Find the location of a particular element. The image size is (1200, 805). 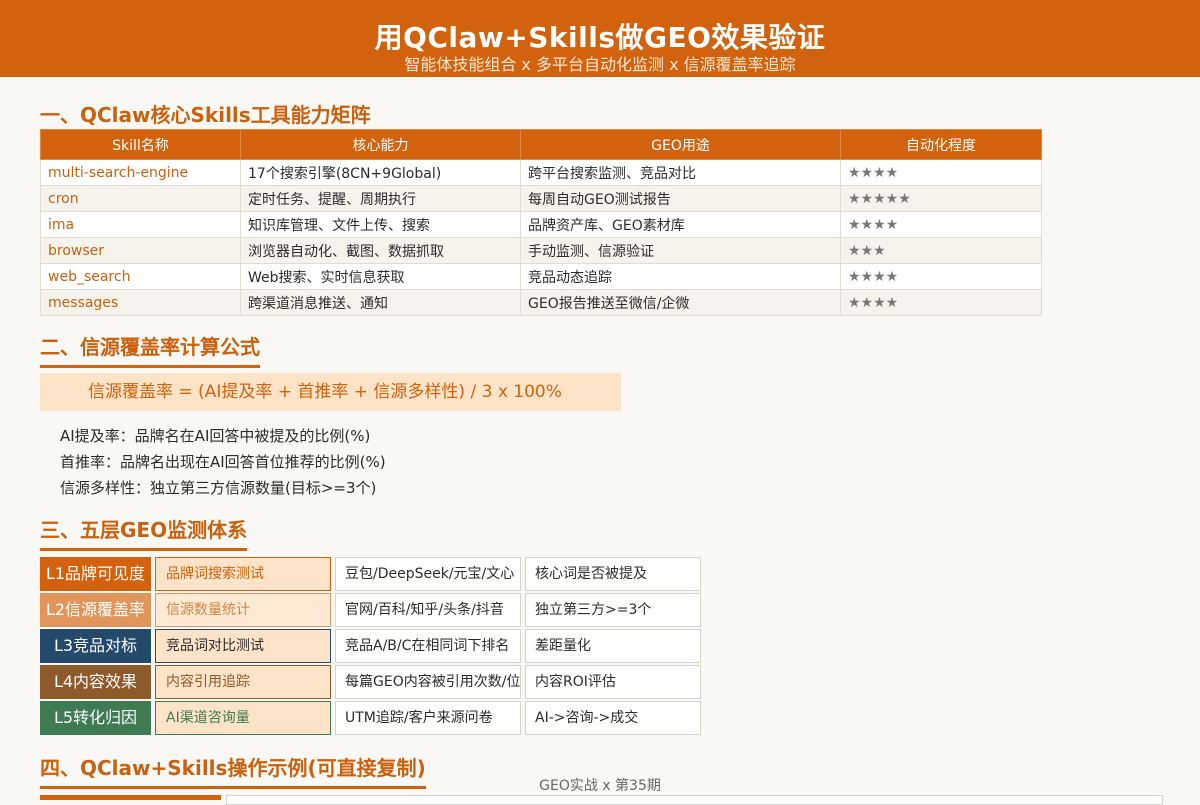

automation-stars: ★★★★★ is located at coordinates (941, 198).